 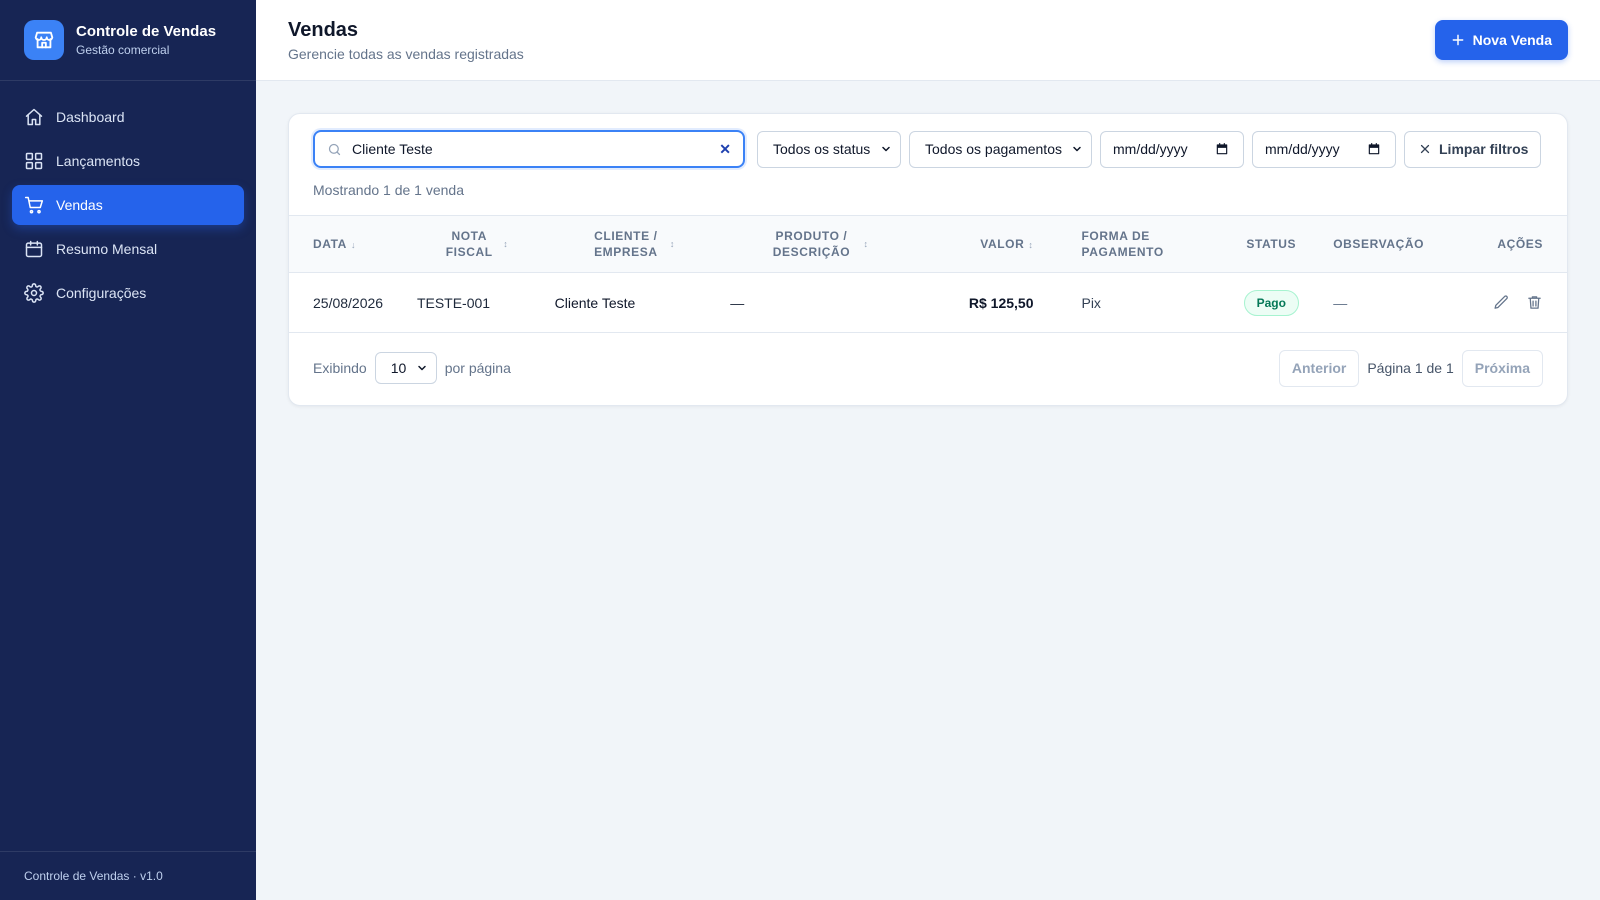 I want to click on sidebar-item-label: Configurações, so click(x=101, y=293).